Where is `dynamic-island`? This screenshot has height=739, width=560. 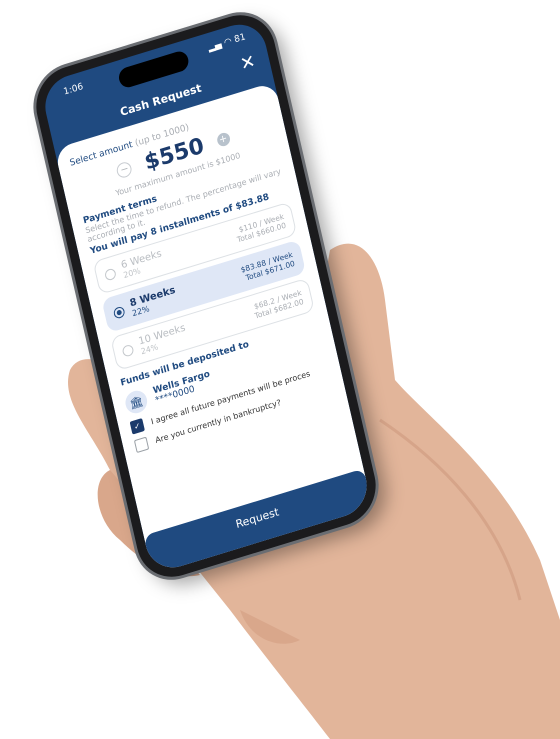 dynamic-island is located at coordinates (154, 69).